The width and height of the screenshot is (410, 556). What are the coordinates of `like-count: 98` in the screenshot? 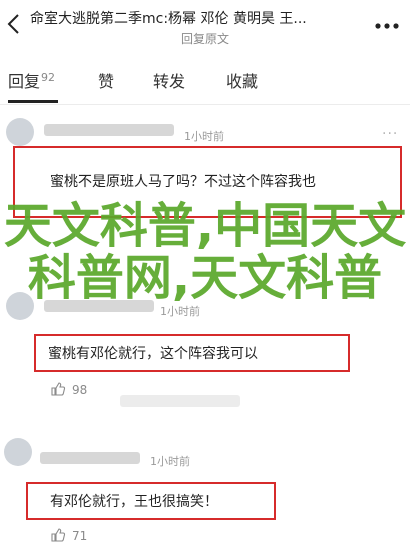 It's located at (80, 390).